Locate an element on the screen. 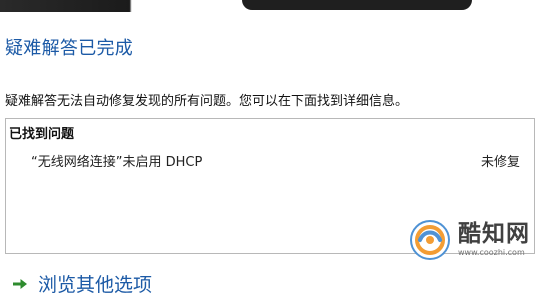 The image size is (540, 297). watermark: 酷知网 www.coozhi.com is located at coordinates (469, 240).